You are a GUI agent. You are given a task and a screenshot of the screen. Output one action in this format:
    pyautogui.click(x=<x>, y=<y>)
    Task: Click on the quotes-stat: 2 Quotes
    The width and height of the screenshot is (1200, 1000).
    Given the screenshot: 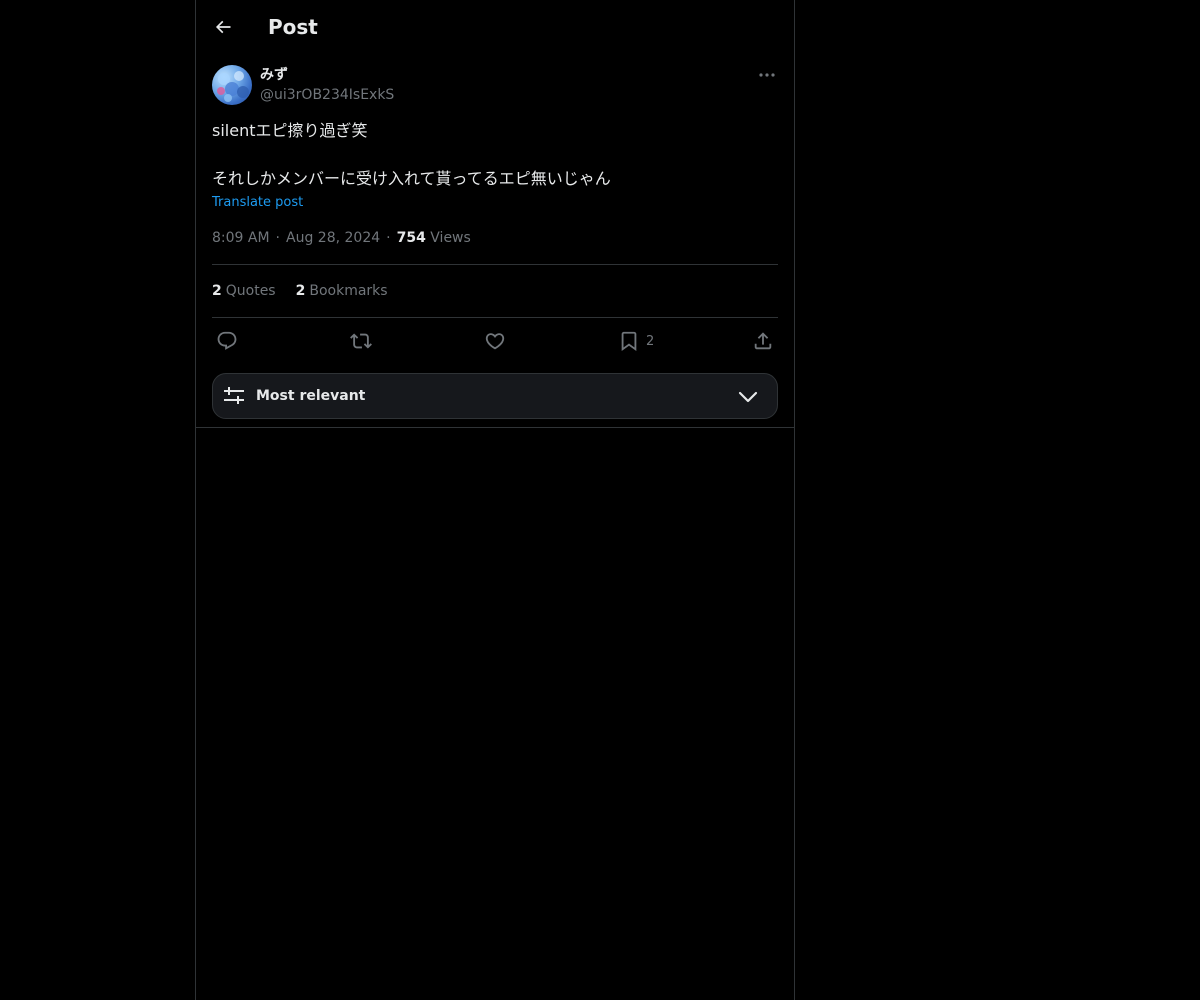 What is the action you would take?
    pyautogui.click(x=244, y=291)
    